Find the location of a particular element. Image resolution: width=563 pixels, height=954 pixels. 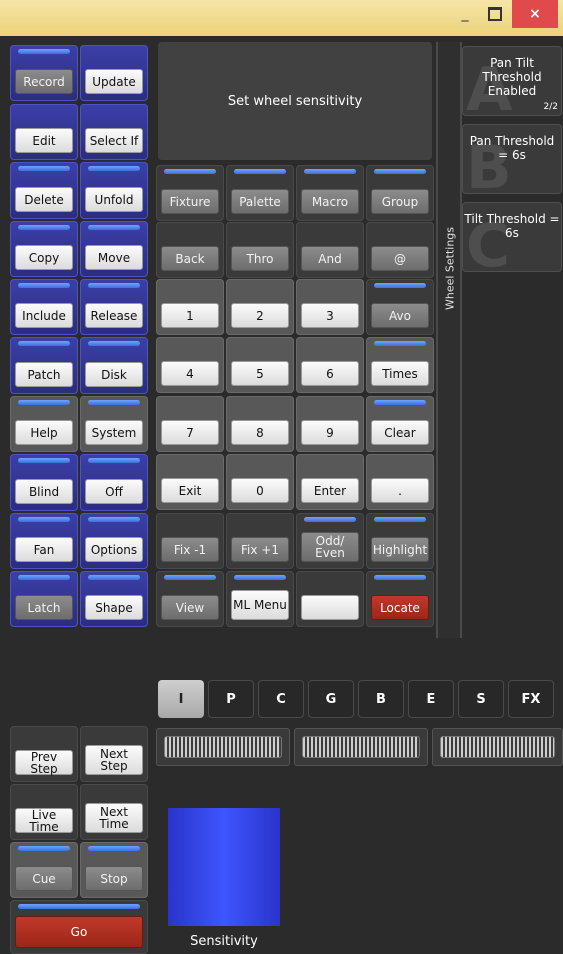

tab-s: S is located at coordinates (481, 699).